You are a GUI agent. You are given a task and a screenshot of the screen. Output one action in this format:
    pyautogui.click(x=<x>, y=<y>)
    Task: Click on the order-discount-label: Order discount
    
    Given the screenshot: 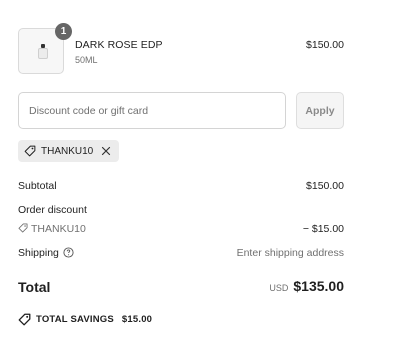 What is the action you would take?
    pyautogui.click(x=52, y=210)
    